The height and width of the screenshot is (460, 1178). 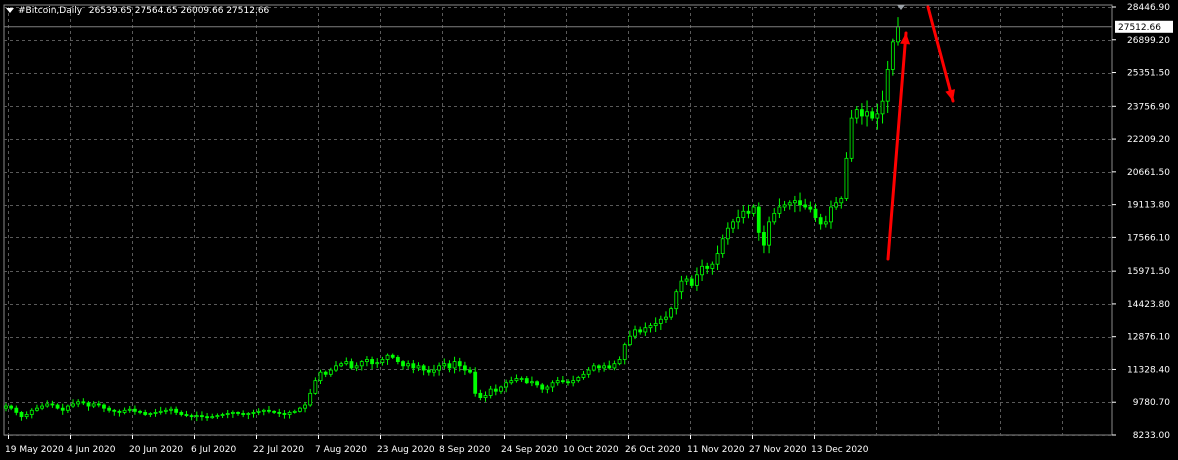 What do you see at coordinates (278, 450) in the screenshot?
I see `x-tick-label: 22 Jul 2020` at bounding box center [278, 450].